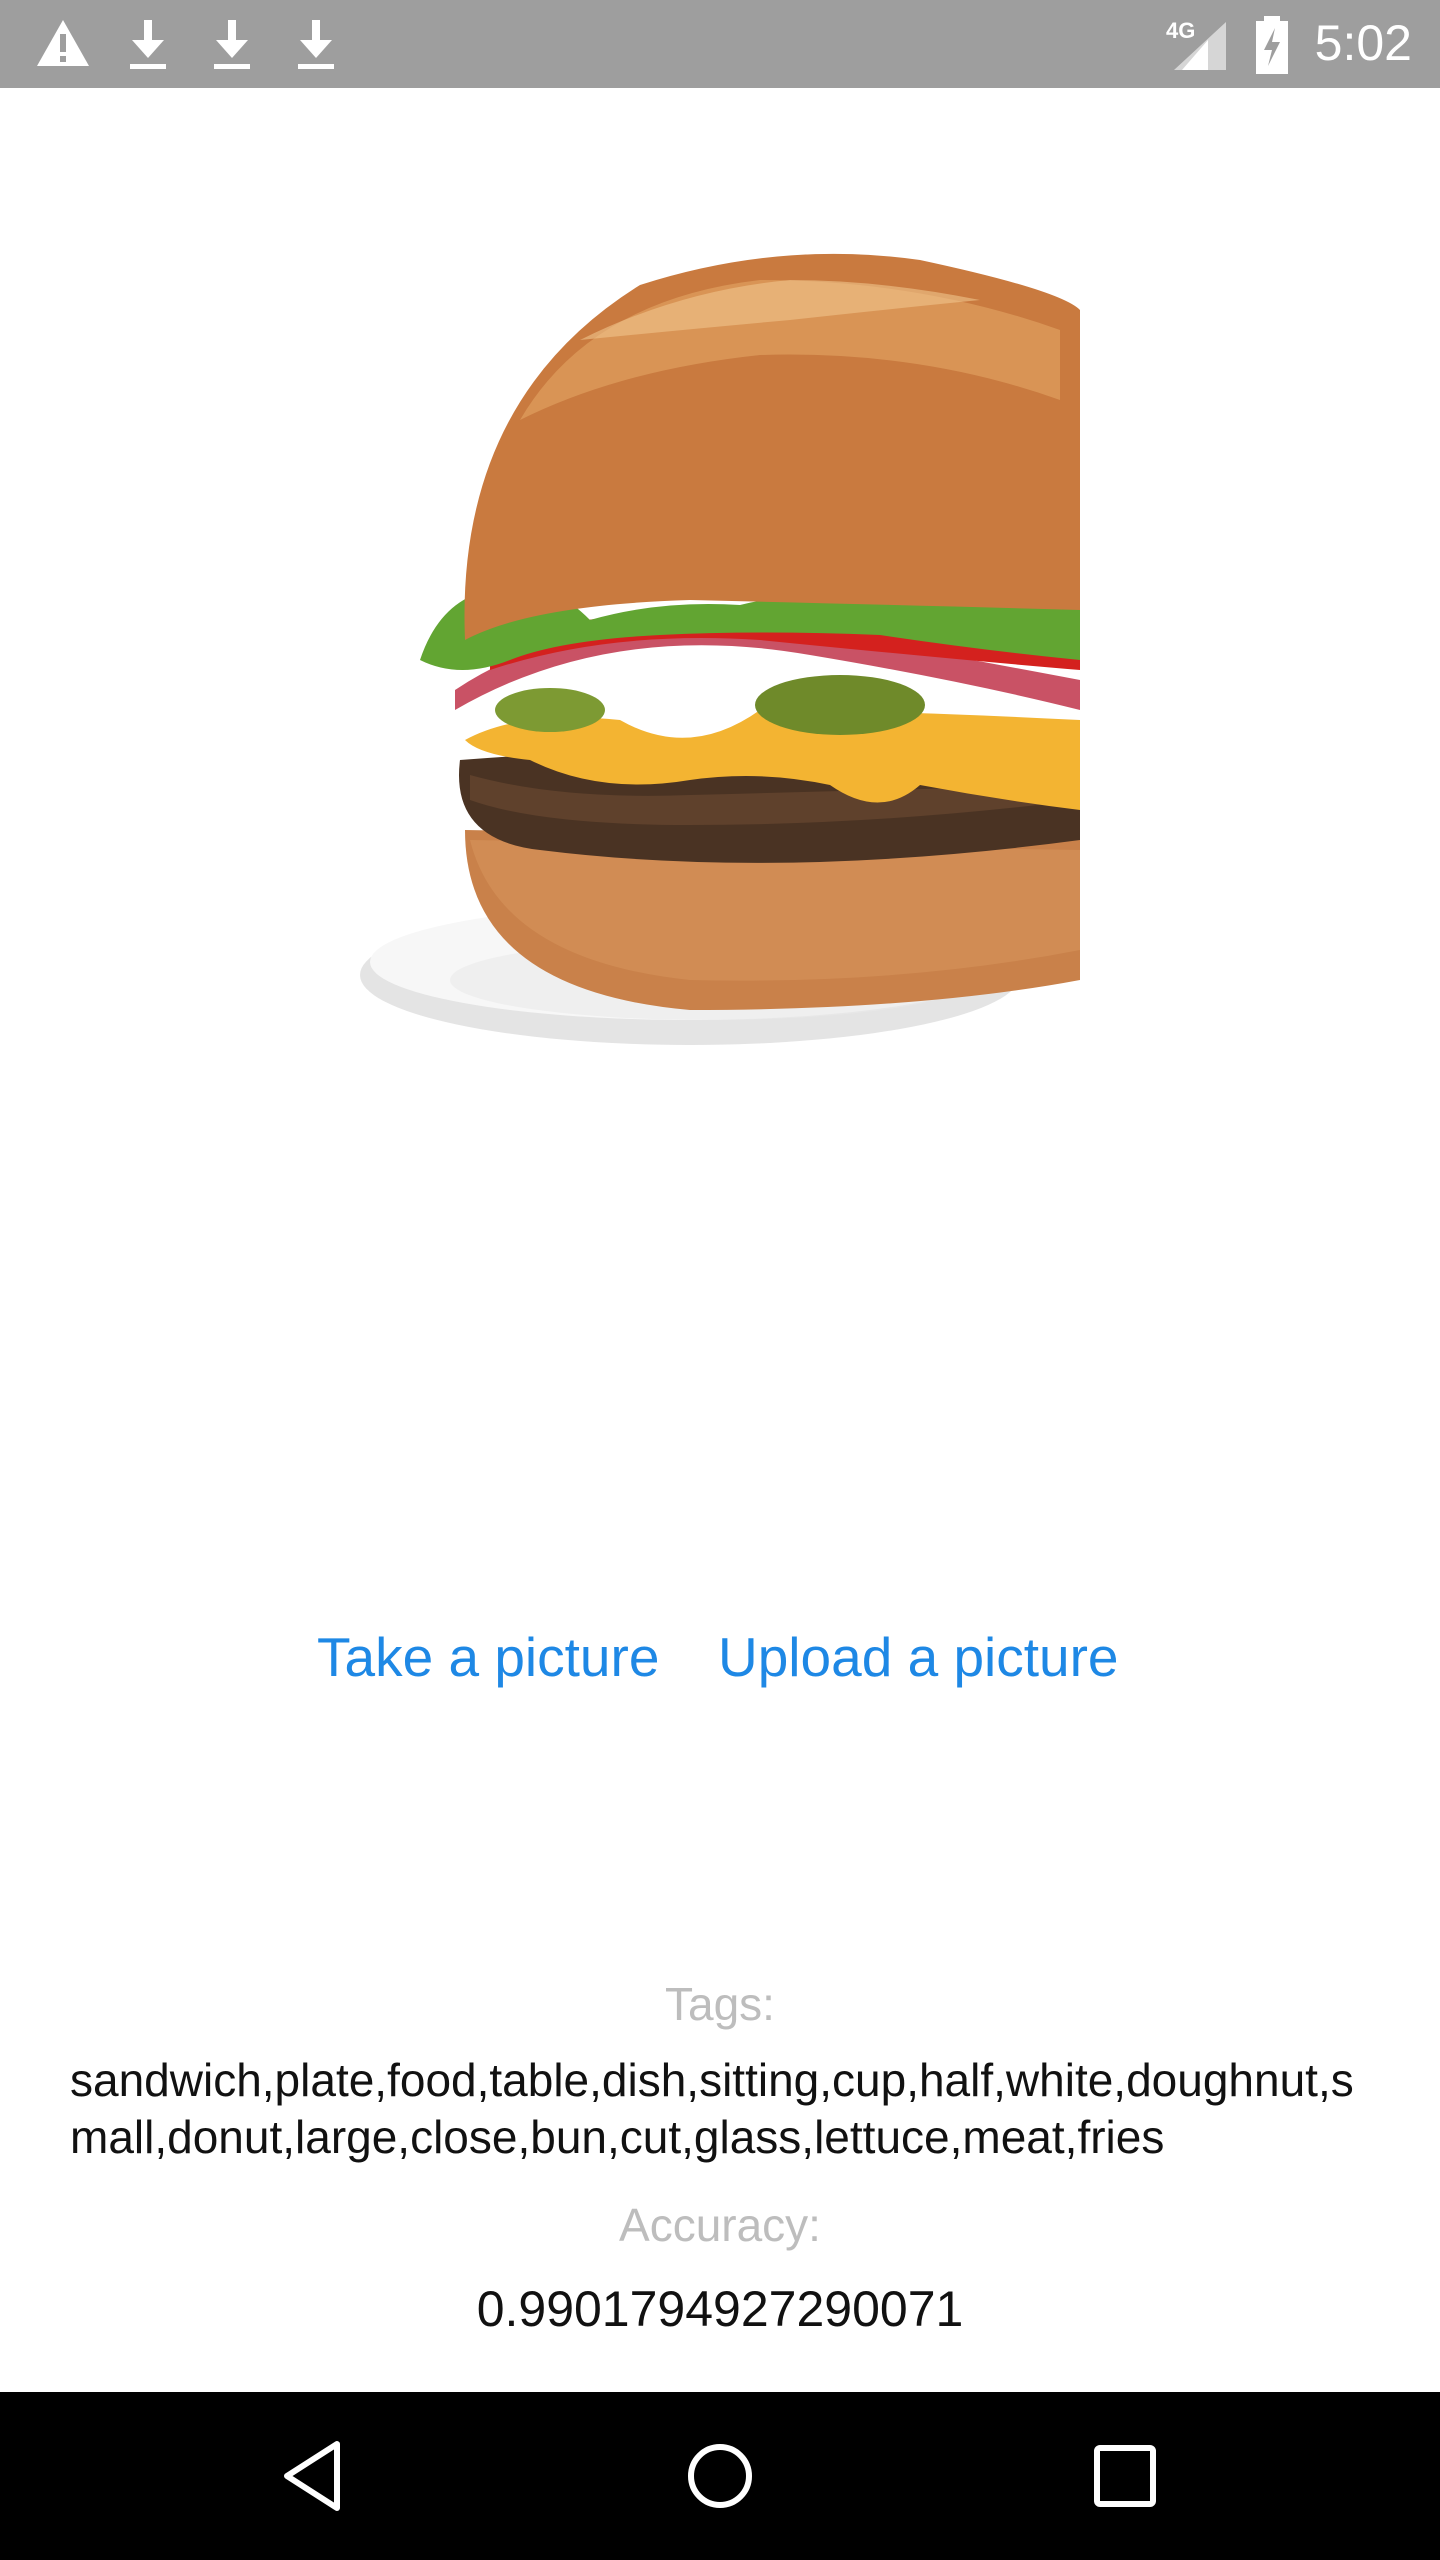  Describe the element at coordinates (1200, 46) in the screenshot. I see `signal-icon` at that location.